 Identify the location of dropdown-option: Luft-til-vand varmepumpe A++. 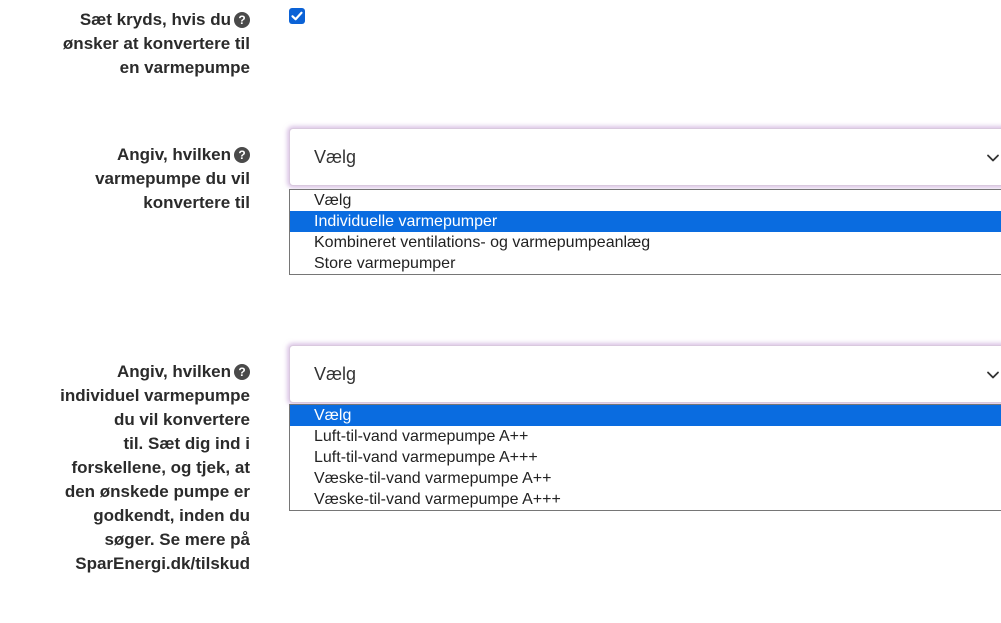
(645, 436).